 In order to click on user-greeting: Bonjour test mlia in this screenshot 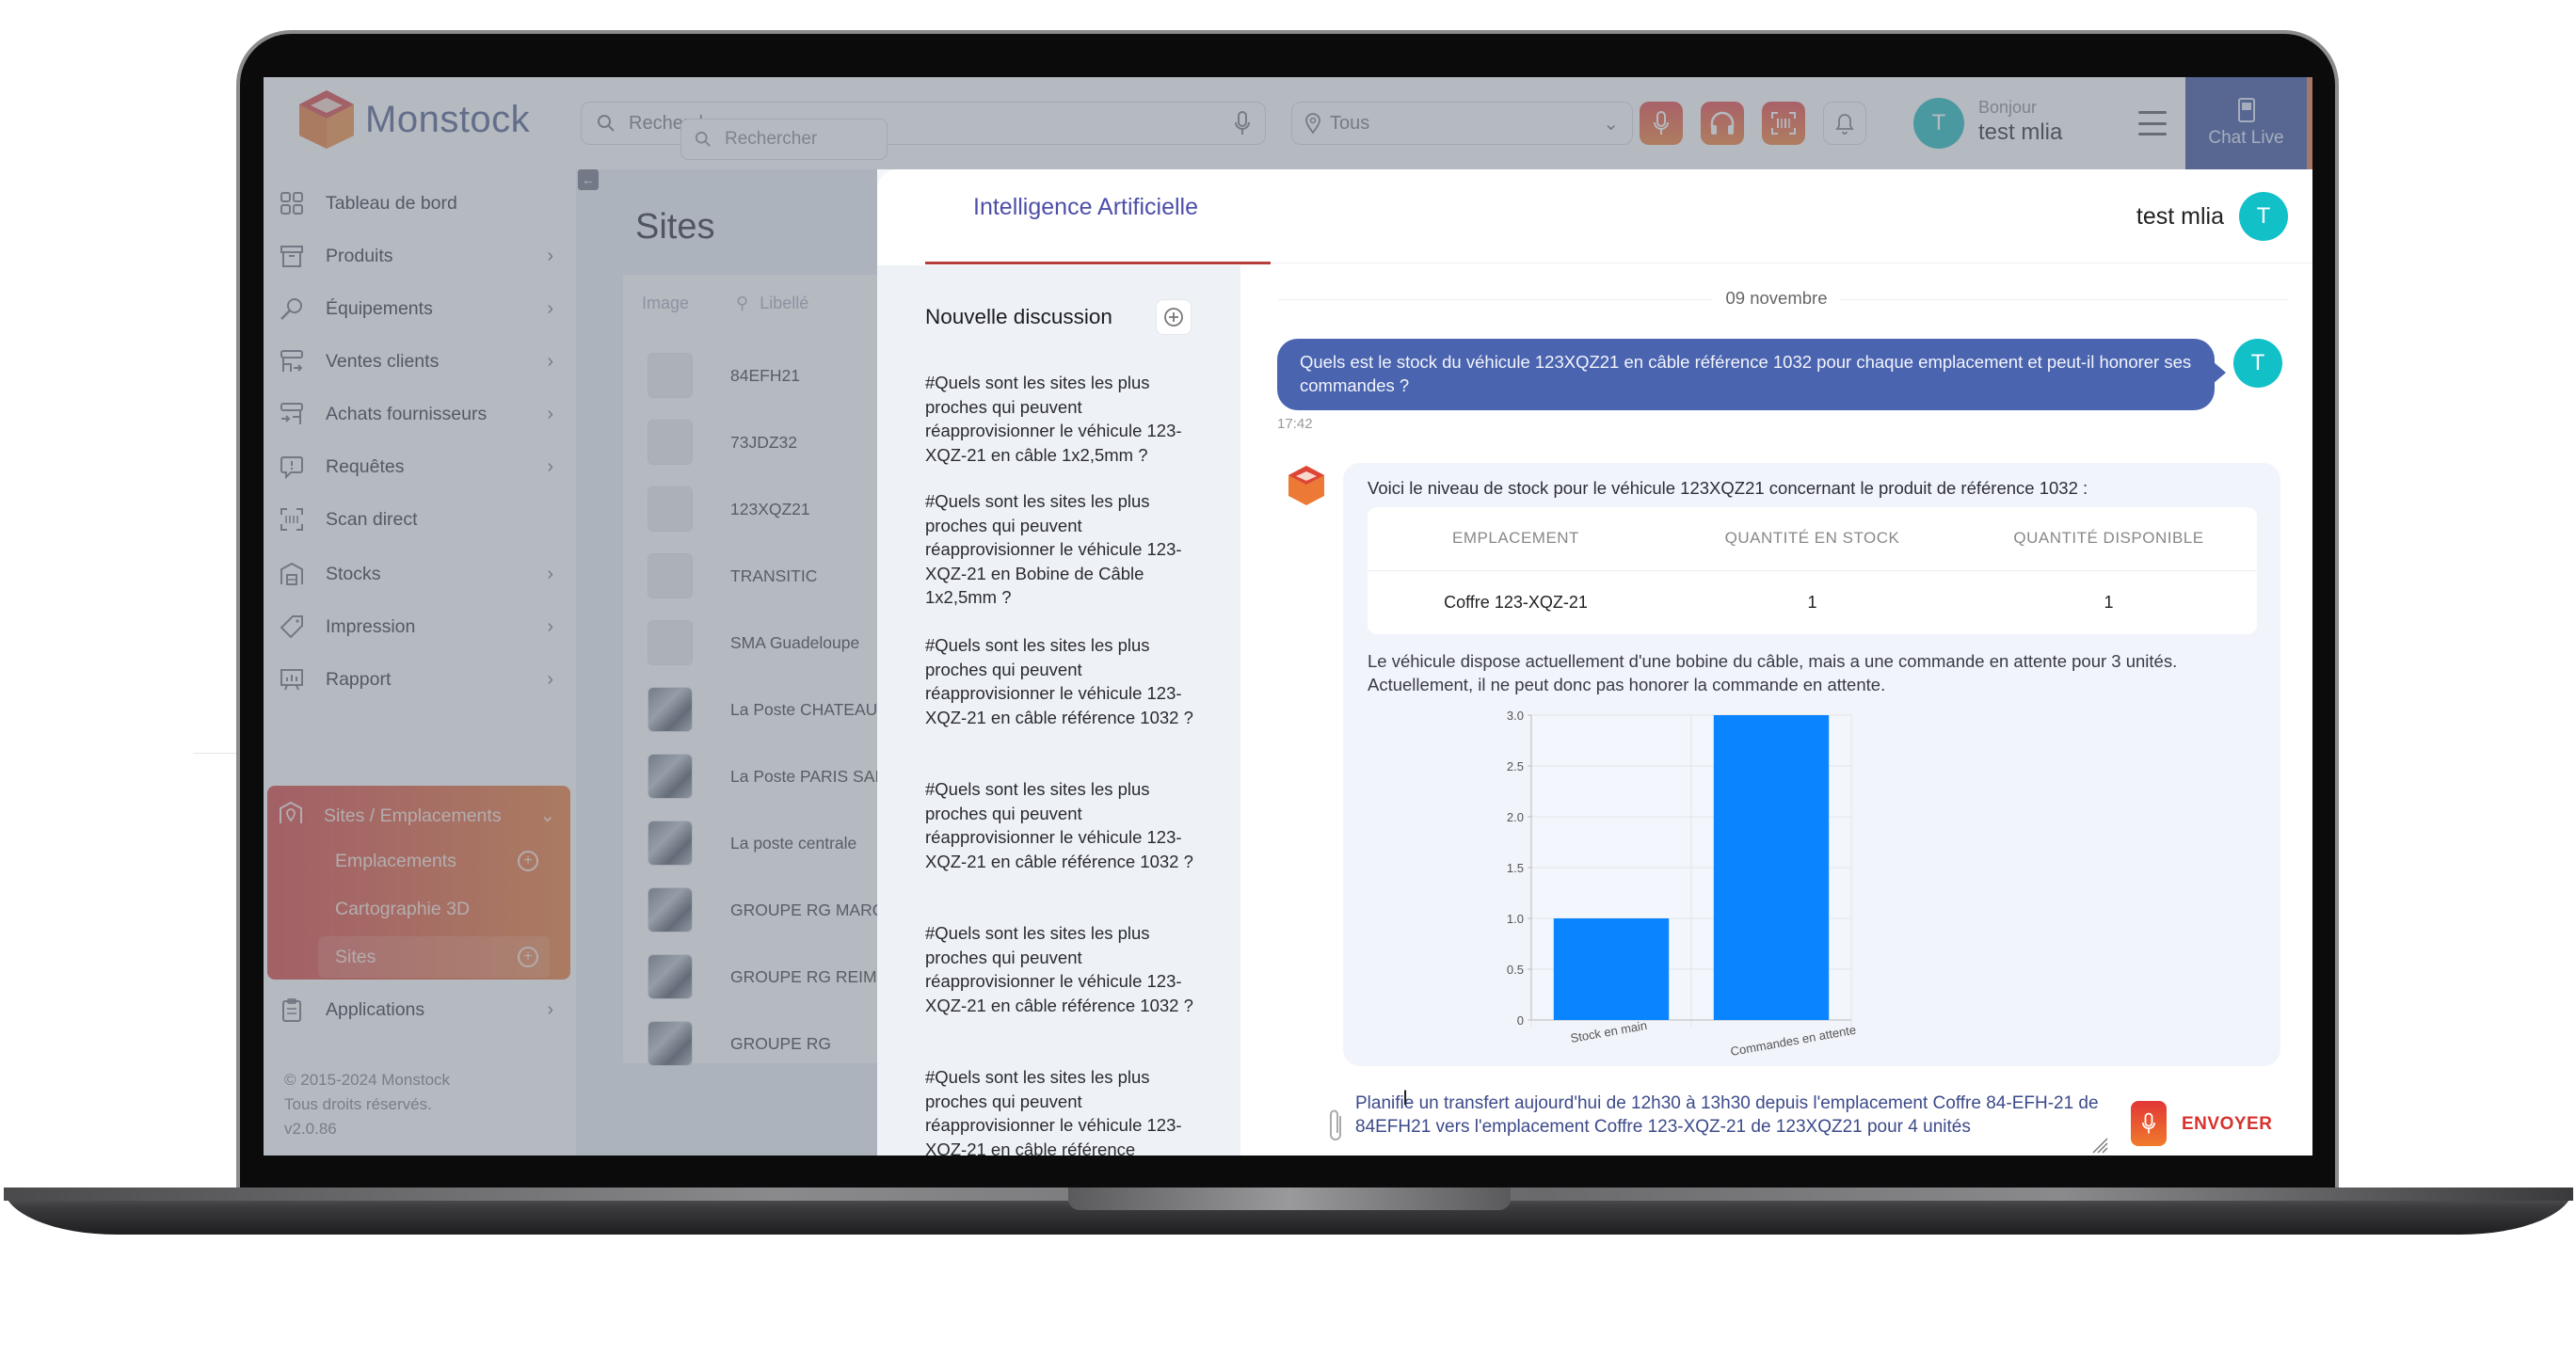, I will do `click(2020, 122)`.